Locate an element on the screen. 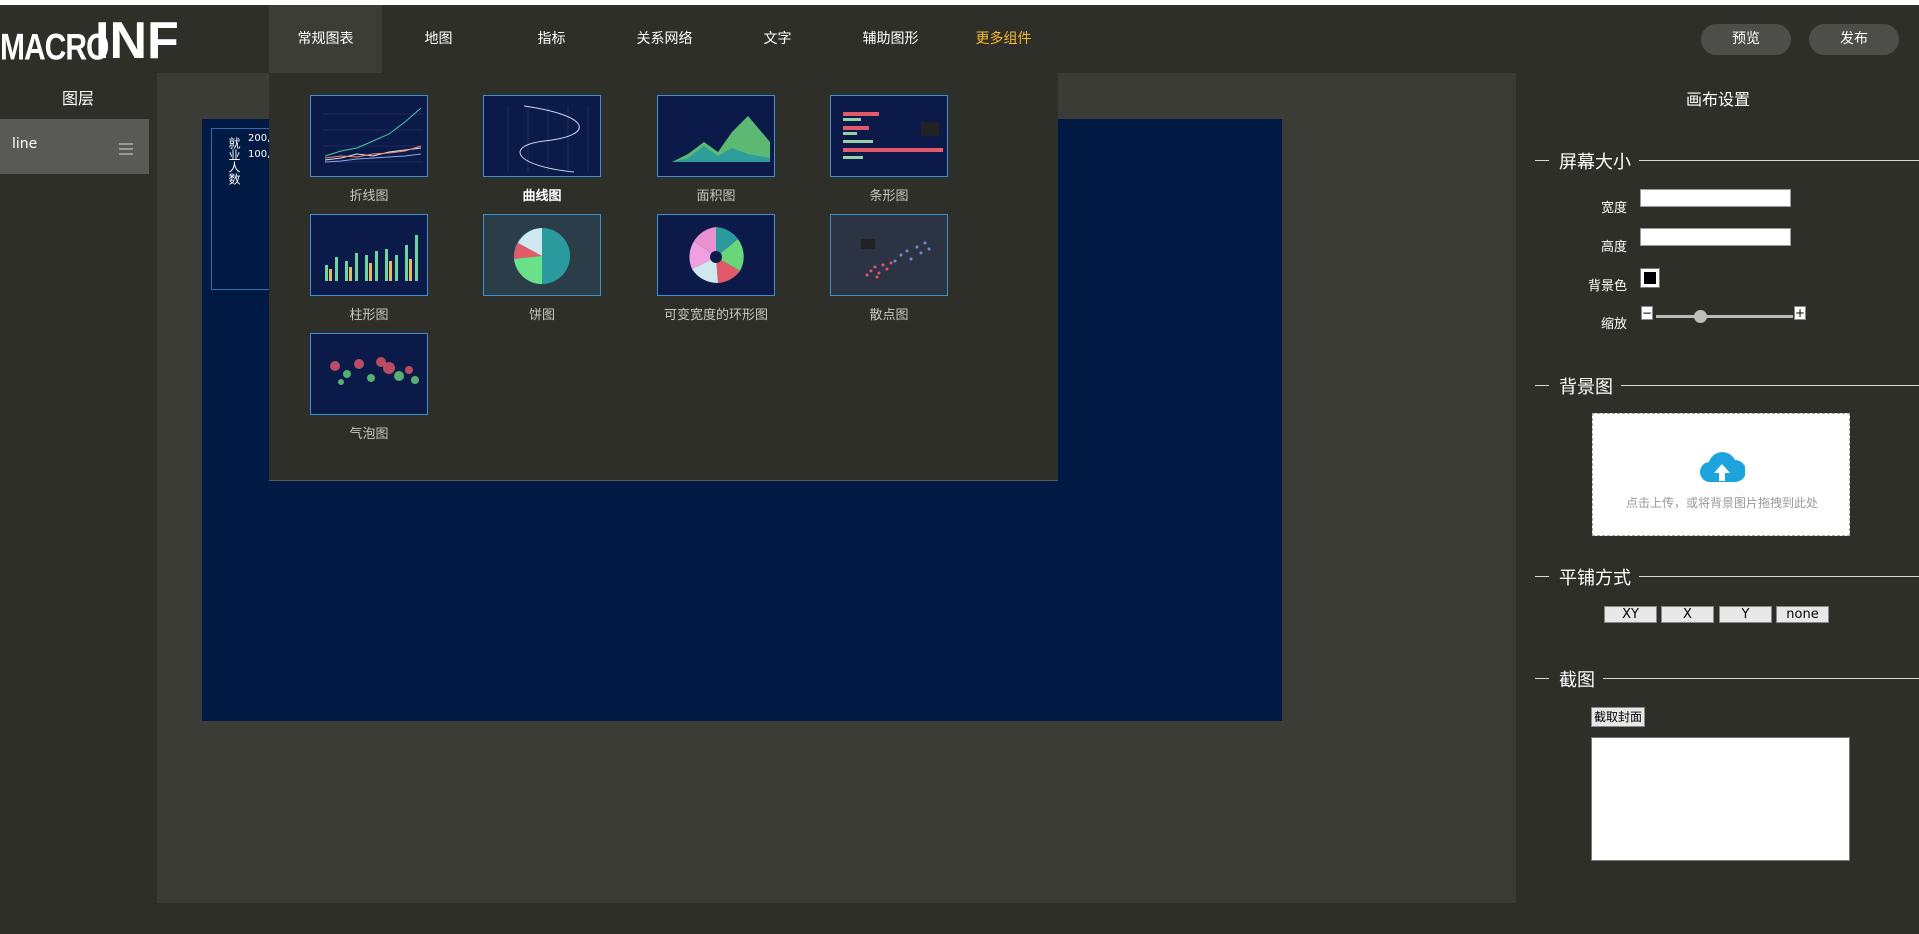  nav-indicator: 指标 is located at coordinates (551, 39).